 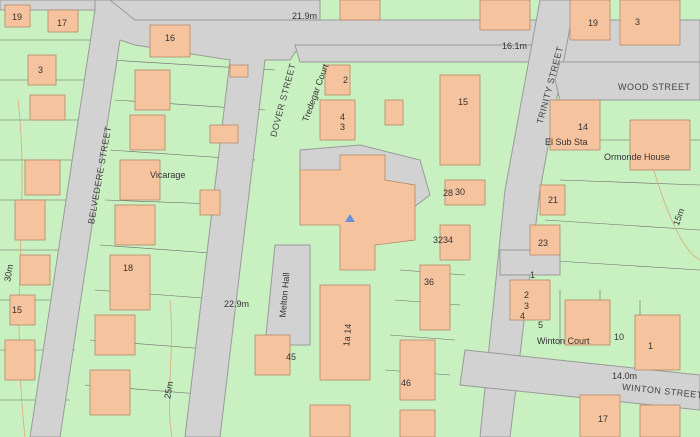 What do you see at coordinates (347, 335) in the screenshot?
I see `house-number: 1a 14` at bounding box center [347, 335].